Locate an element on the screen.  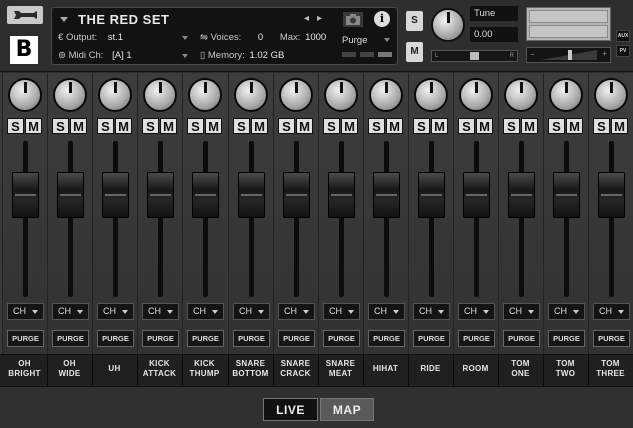
pan-slider: L R is located at coordinates (474, 56).